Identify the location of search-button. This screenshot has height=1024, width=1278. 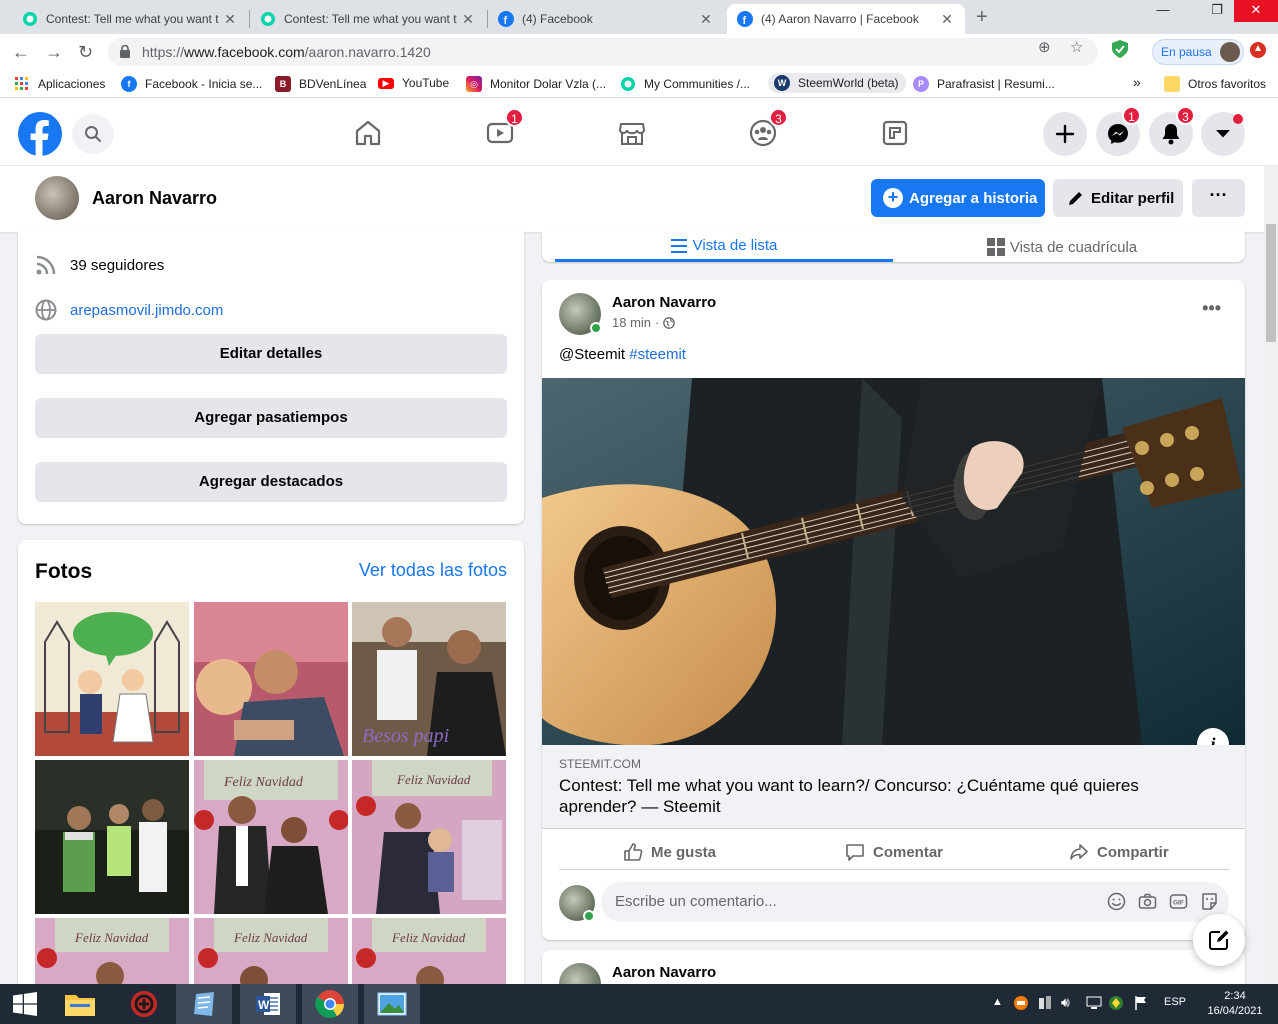
(93, 134).